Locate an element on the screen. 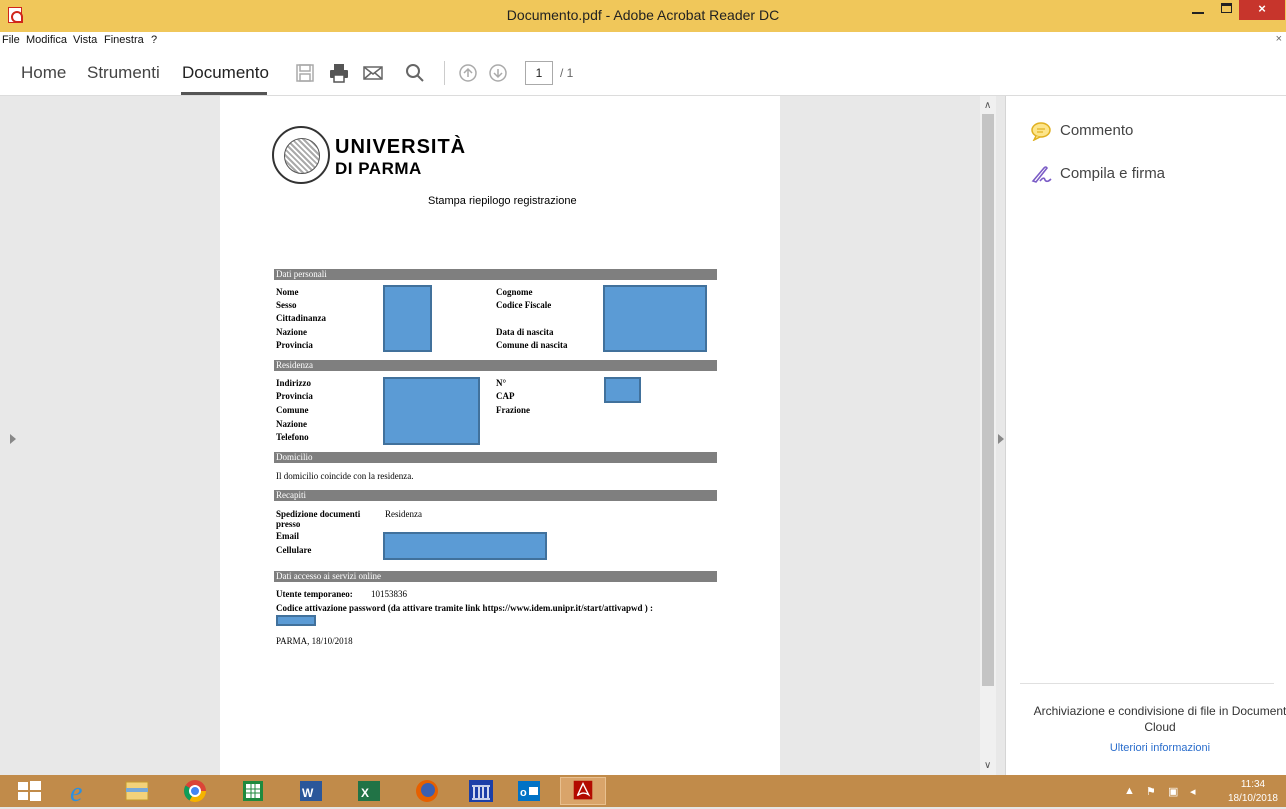 The height and width of the screenshot is (809, 1286). taskbar: e W X o ▲ ⚑ ▣ ◂ 11:34 18/10/2018 is located at coordinates (643, 791).